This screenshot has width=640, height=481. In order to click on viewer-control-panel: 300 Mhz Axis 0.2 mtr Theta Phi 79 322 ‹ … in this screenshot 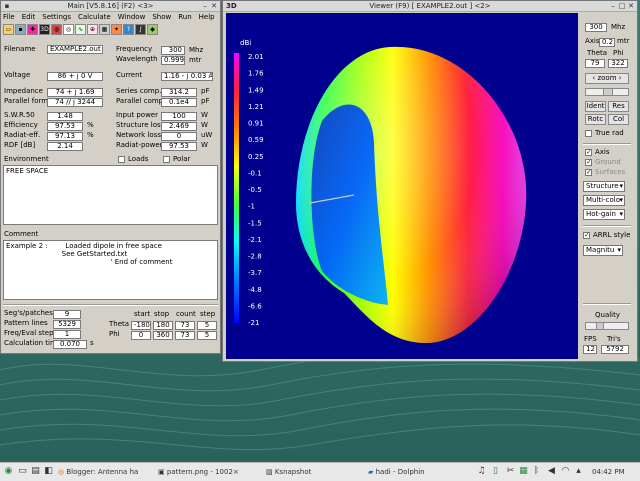, I will do `click(608, 186)`.